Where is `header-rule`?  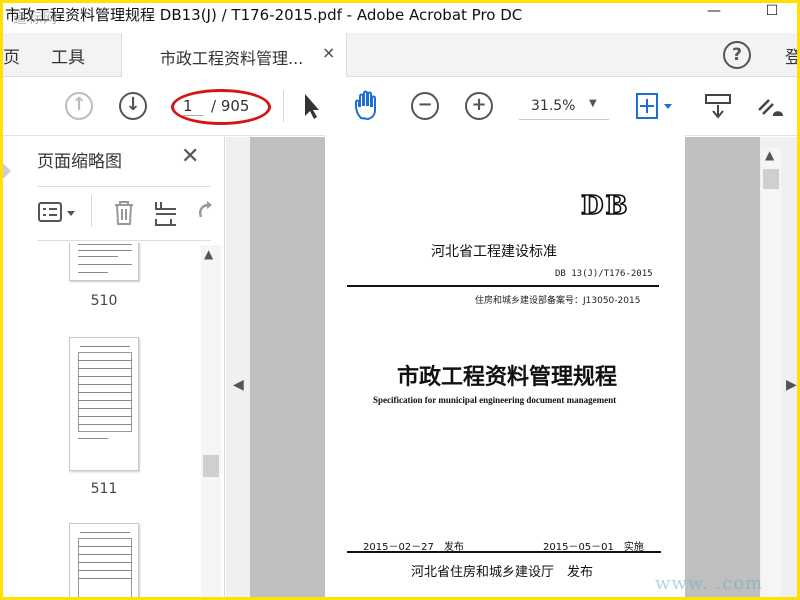 header-rule is located at coordinates (503, 286).